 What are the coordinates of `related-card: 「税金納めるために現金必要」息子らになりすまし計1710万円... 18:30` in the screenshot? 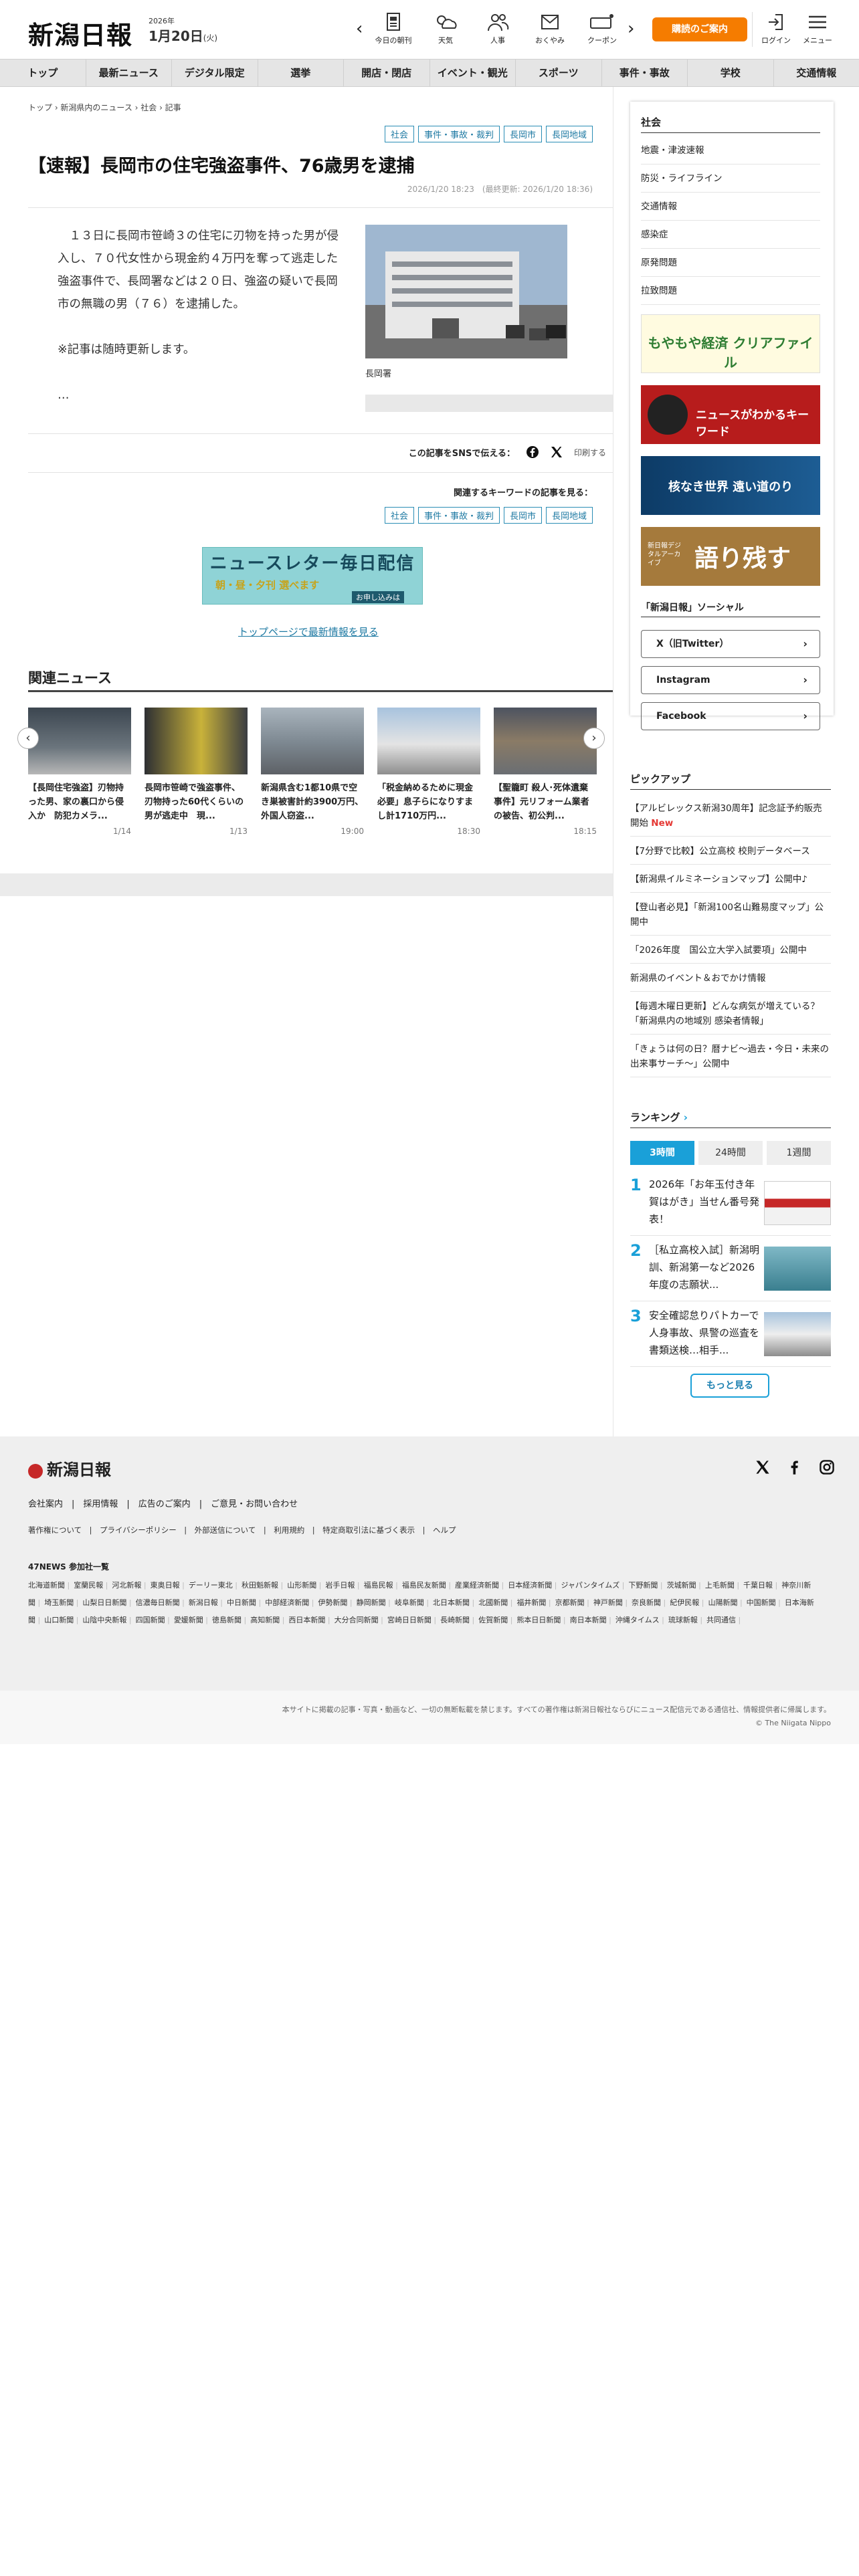 It's located at (428, 772).